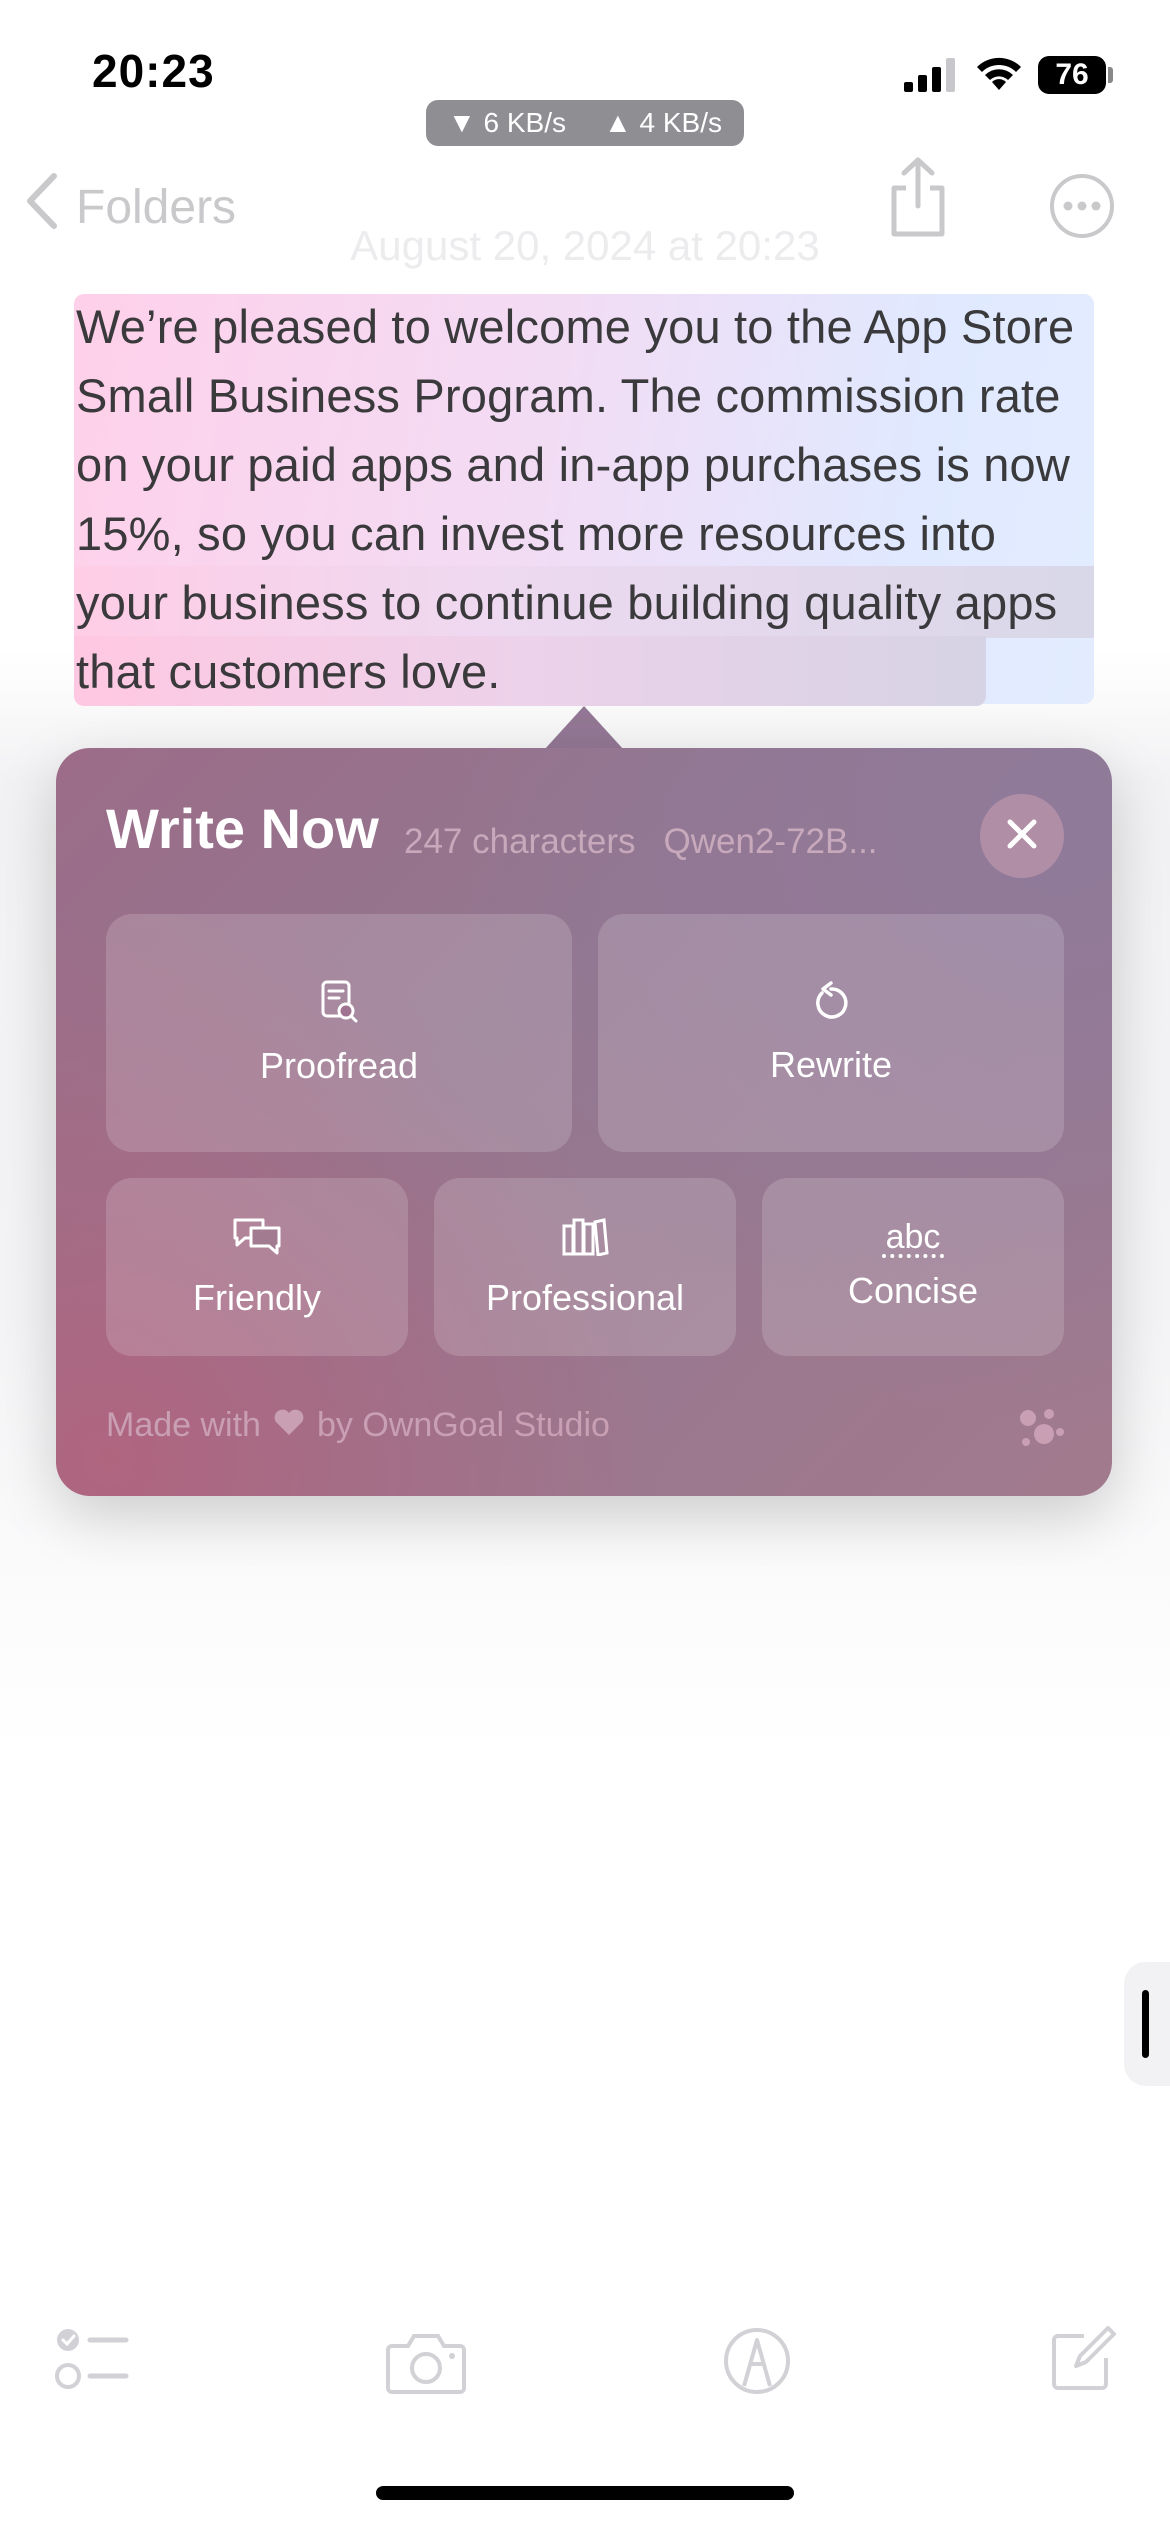  I want to click on compose-icon, so click(1083, 2361).